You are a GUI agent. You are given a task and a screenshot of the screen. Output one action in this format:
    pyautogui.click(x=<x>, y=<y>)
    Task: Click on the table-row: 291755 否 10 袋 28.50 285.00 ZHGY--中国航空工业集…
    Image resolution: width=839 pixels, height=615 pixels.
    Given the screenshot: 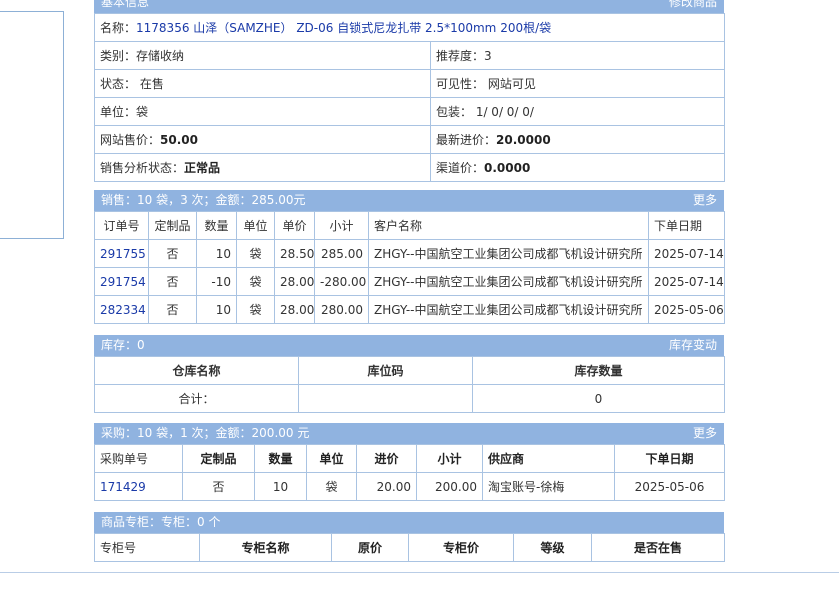 What is the action you would take?
    pyautogui.click(x=409, y=253)
    